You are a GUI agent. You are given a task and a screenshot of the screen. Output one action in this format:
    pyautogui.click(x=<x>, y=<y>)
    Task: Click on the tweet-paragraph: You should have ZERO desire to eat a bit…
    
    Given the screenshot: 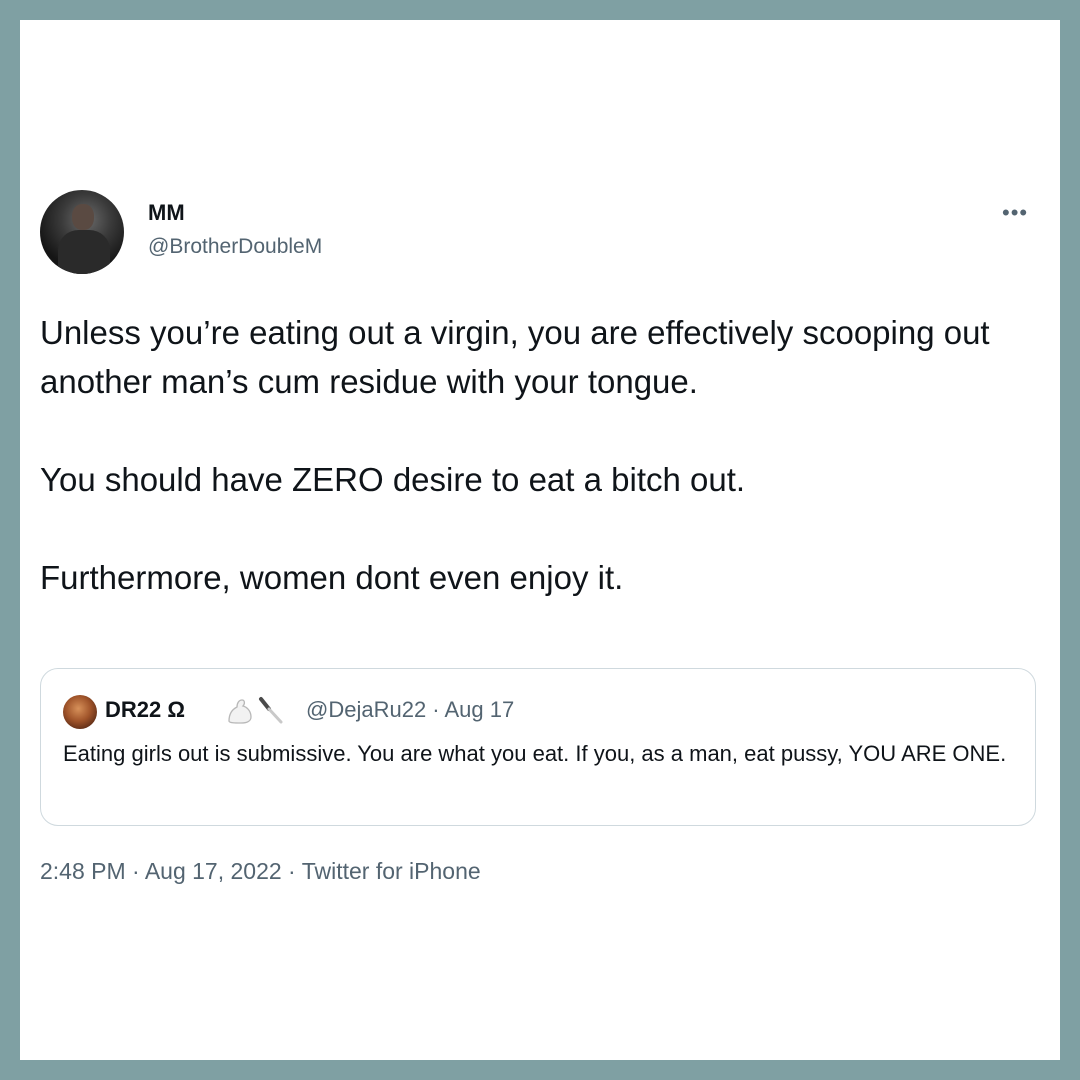 What is the action you would take?
    pyautogui.click(x=393, y=479)
    